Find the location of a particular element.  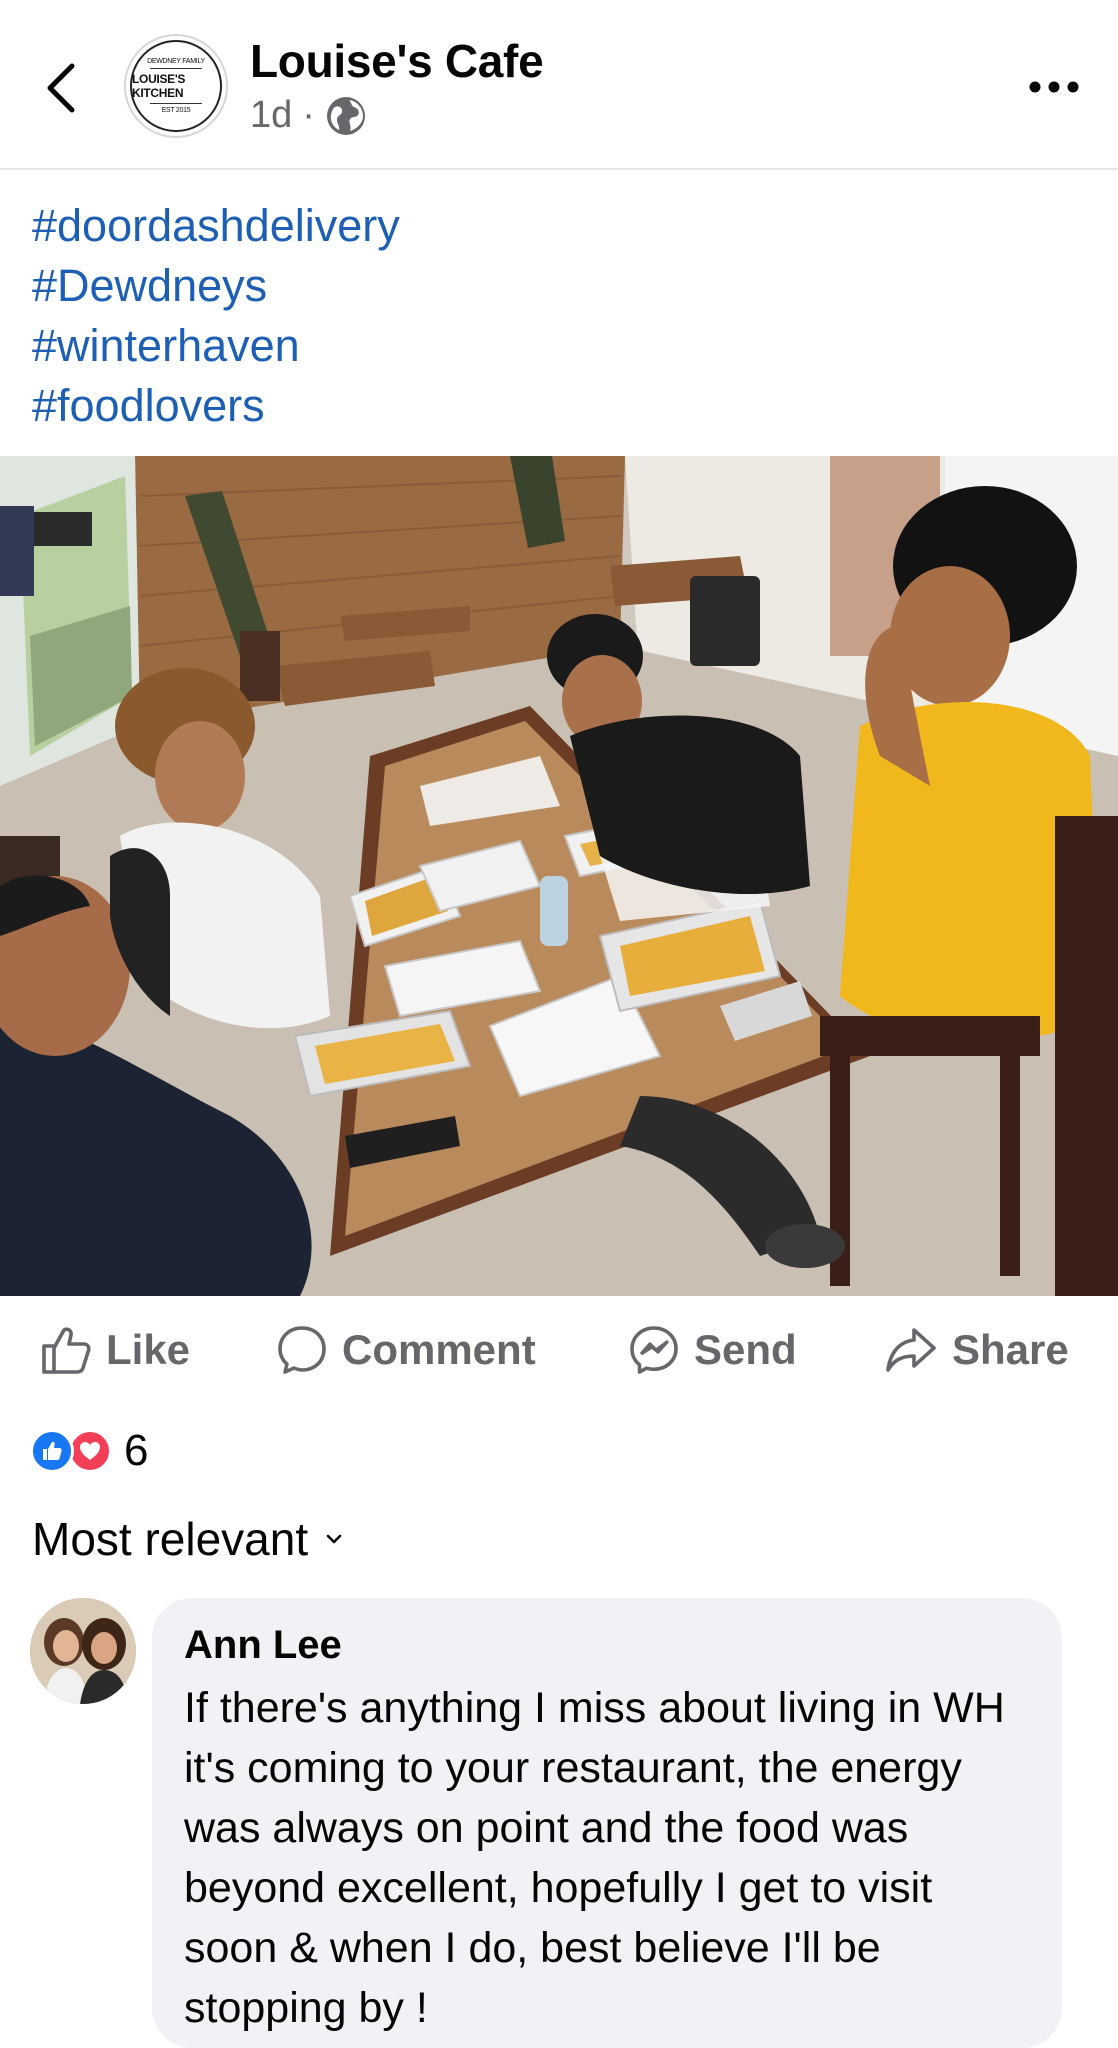

comments-sort-dropdown: Most relevant is located at coordinates (187, 1539).